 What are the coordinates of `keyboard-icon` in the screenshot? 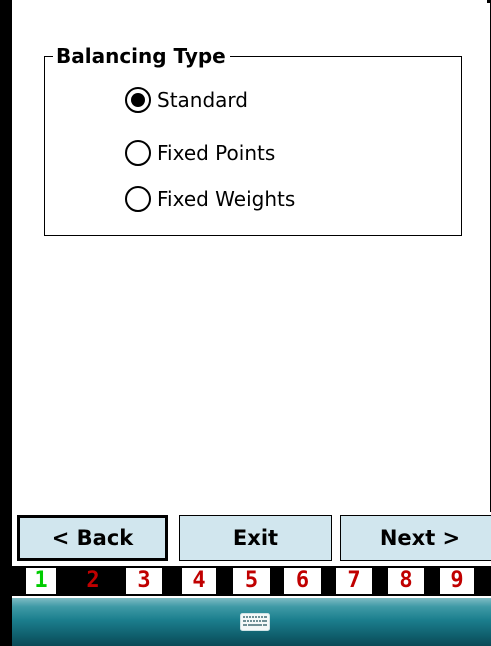 It's located at (255, 622).